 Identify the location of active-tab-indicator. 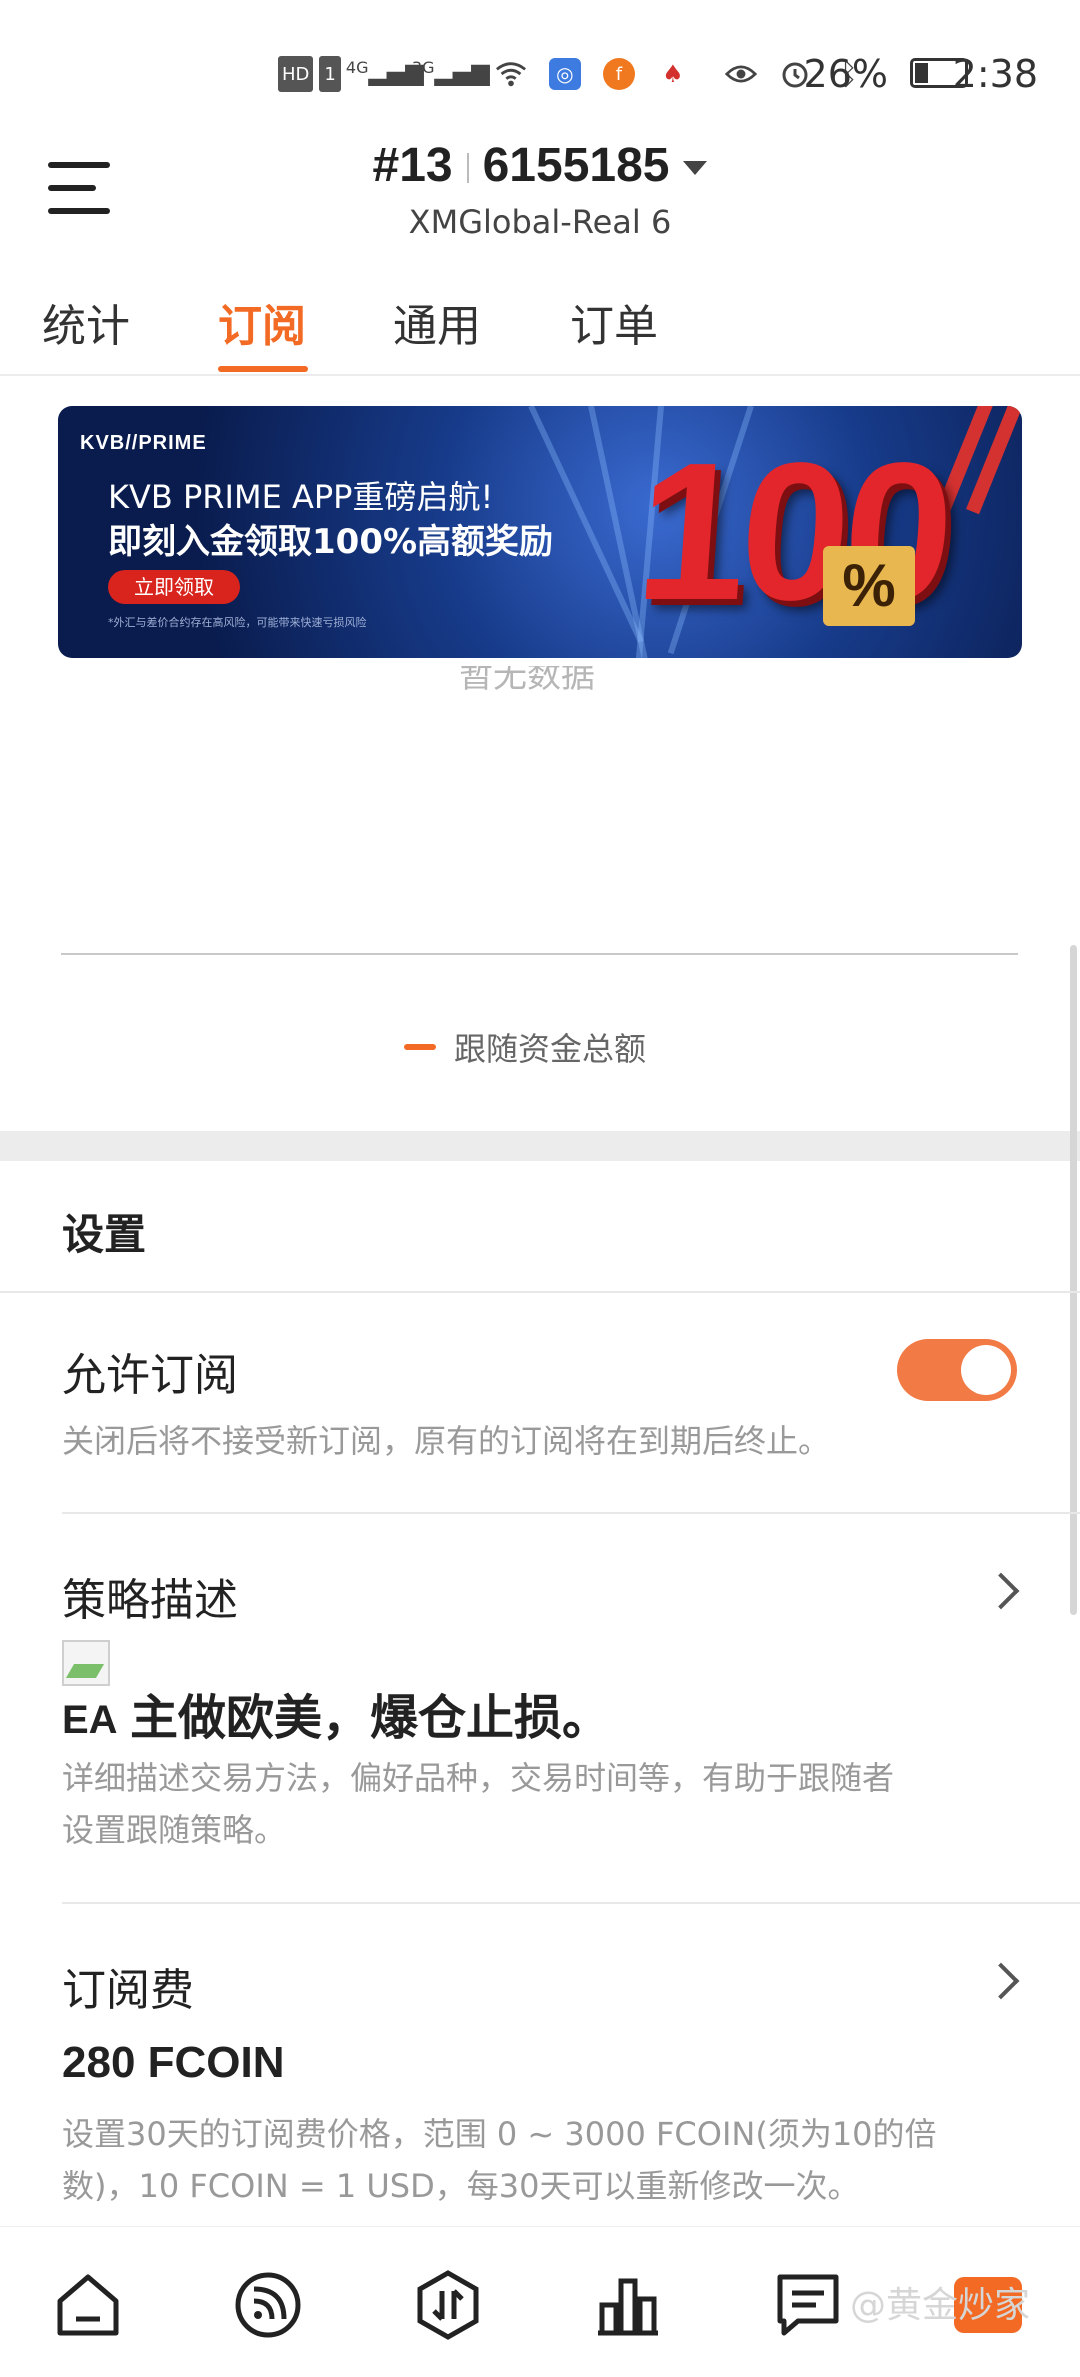
(263, 369).